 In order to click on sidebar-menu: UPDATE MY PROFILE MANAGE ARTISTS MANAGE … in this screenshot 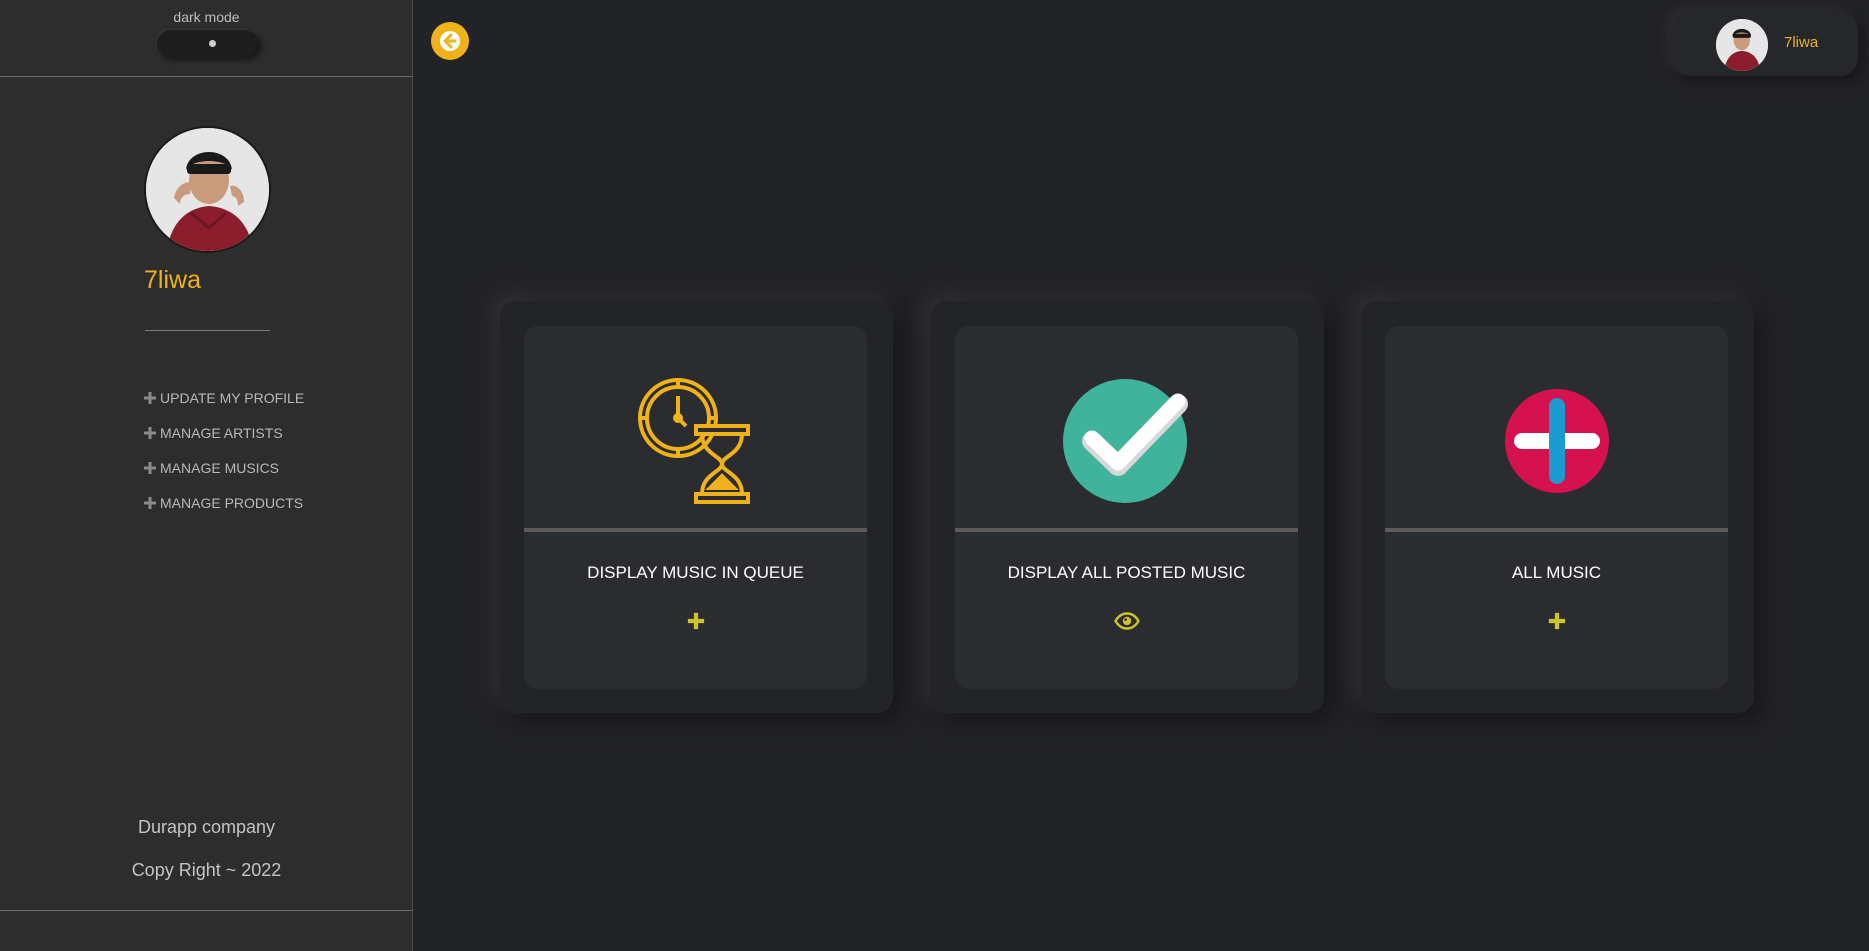, I will do `click(223, 450)`.